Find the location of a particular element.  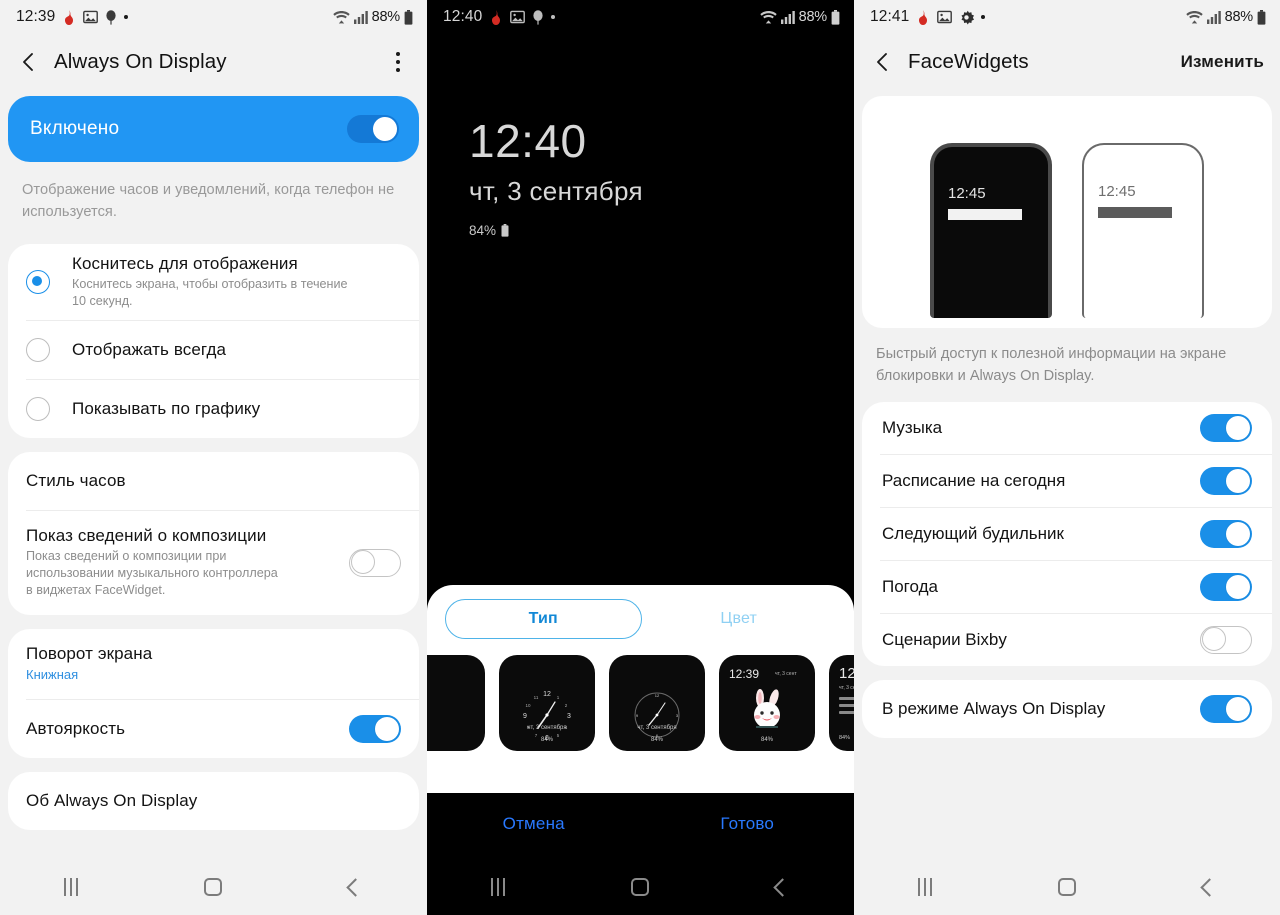

image-icon is located at coordinates (945, 17).